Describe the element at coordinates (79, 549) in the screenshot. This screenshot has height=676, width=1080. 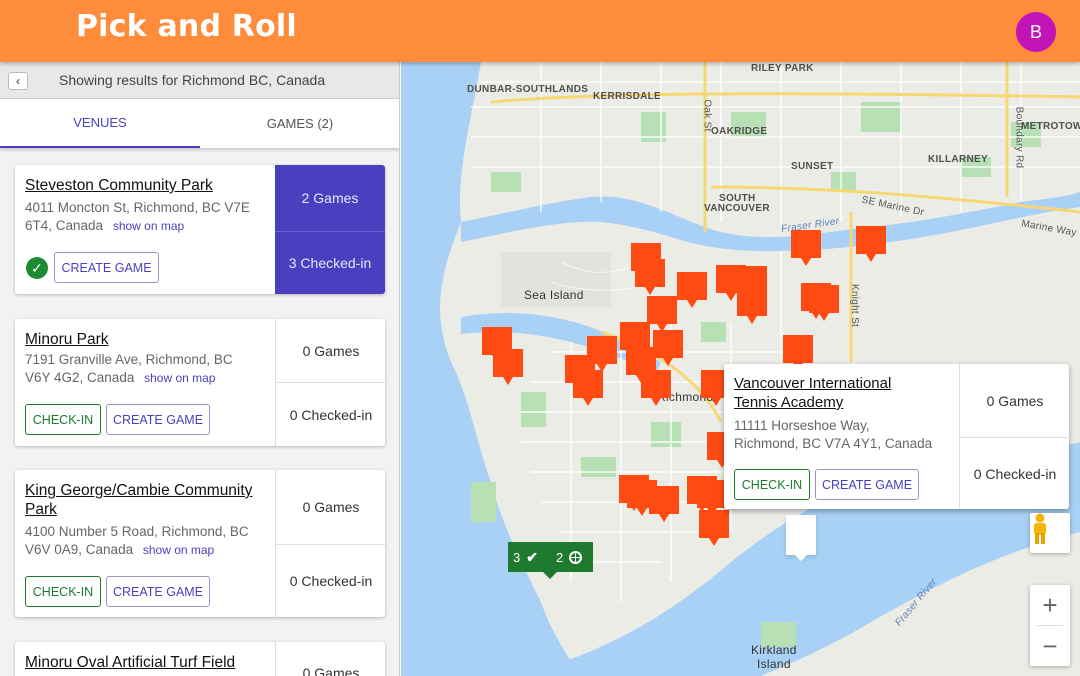
I see `venue-address-line2: V6V 0A9, Canada` at that location.